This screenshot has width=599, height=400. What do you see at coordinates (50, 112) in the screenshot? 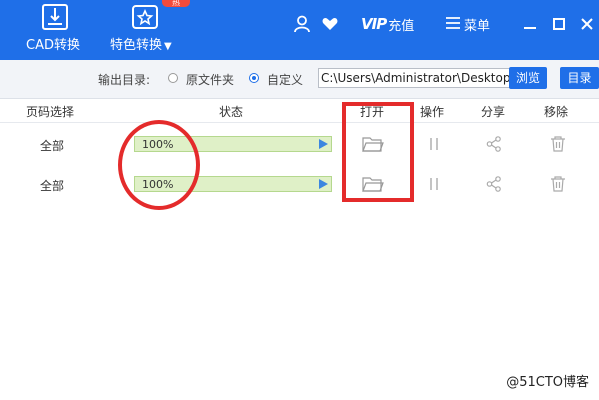
I see `header-page-selection: 页码选择` at bounding box center [50, 112].